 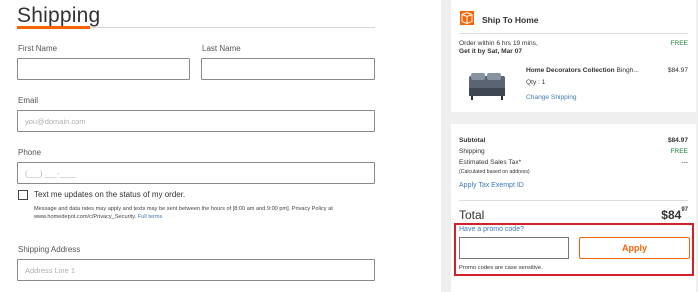 I want to click on order-within-text: Order within 6 hrs 19 mins,, so click(x=498, y=43).